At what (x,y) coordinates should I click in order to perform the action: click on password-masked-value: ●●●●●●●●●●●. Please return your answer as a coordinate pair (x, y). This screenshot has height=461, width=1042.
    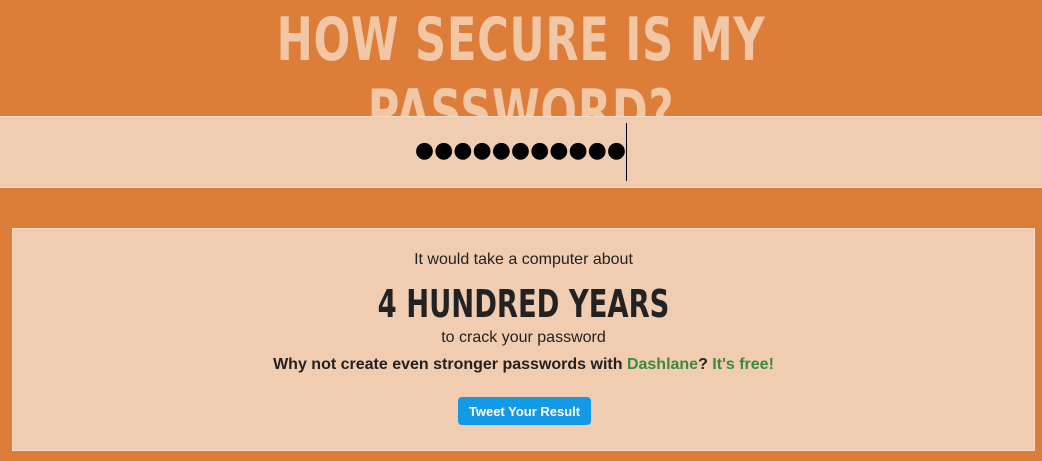
    Looking at the image, I should click on (520, 151).